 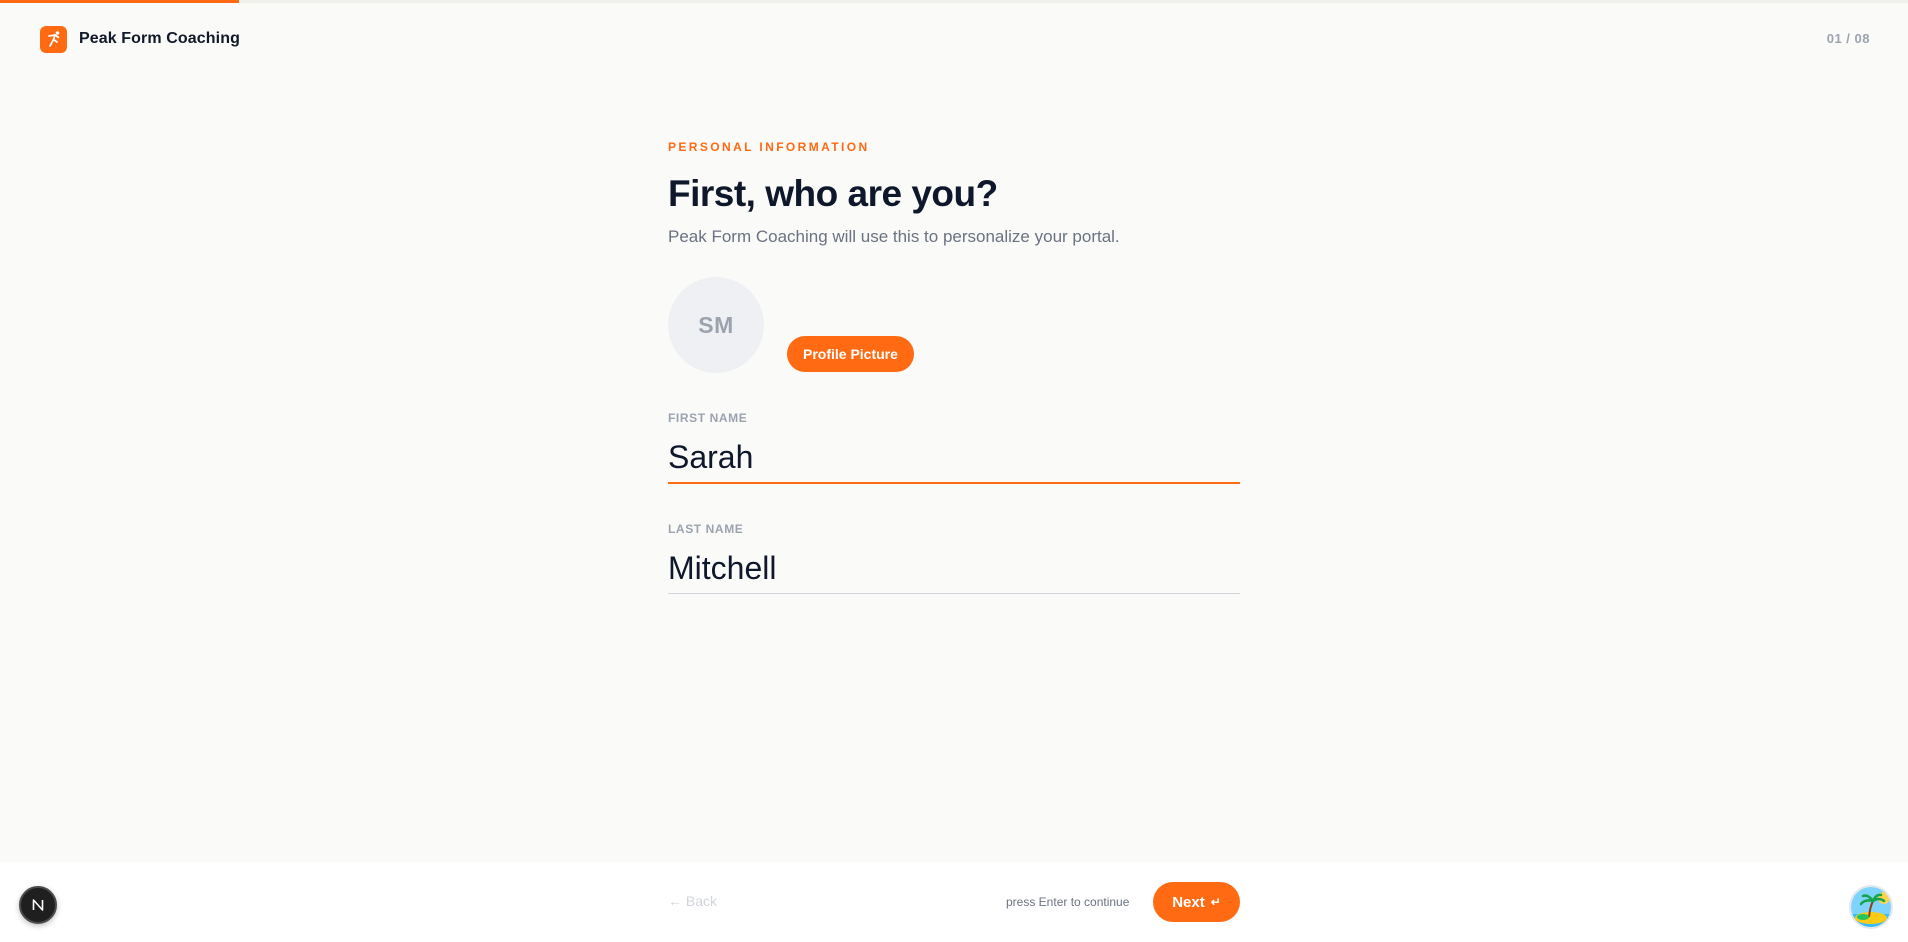 I want to click on last-name-label: LAST NAME, so click(x=706, y=529).